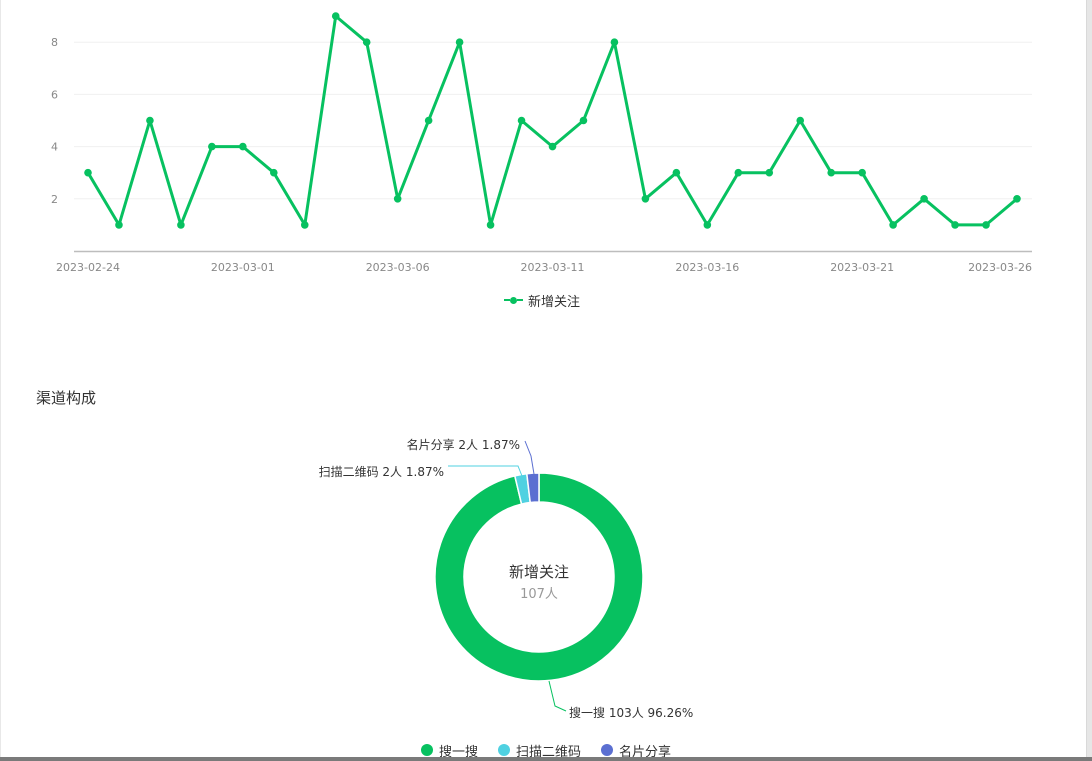 This screenshot has width=1092, height=761. I want to click on slice-label: 名片分享 2人 1.87%, so click(463, 444).